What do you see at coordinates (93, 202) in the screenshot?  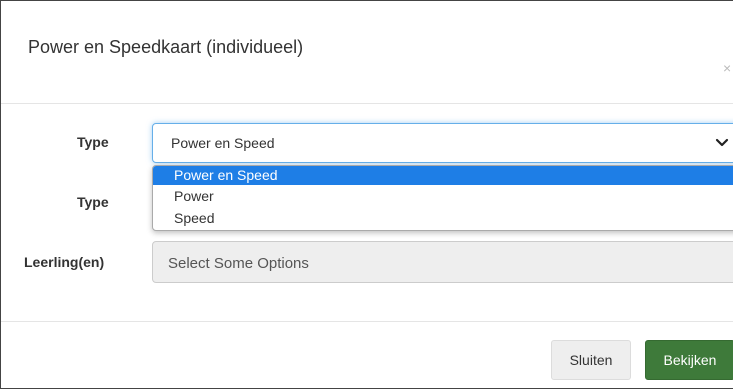 I see `type-label-2: Type` at bounding box center [93, 202].